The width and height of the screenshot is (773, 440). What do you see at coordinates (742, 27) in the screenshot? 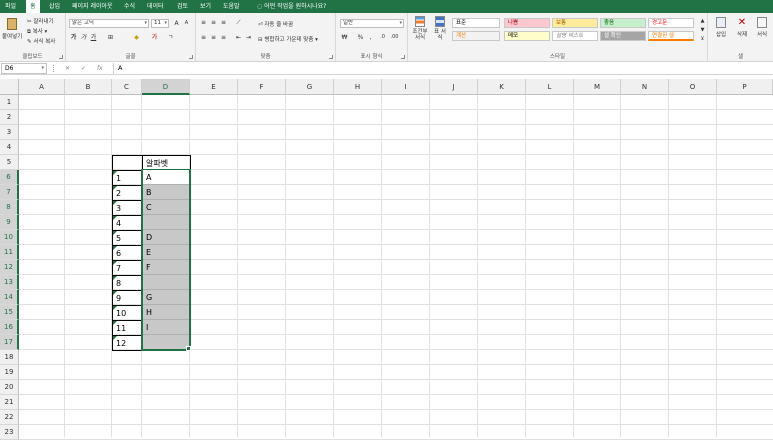
I see `delete-cells-button: ✕ 삭제` at bounding box center [742, 27].